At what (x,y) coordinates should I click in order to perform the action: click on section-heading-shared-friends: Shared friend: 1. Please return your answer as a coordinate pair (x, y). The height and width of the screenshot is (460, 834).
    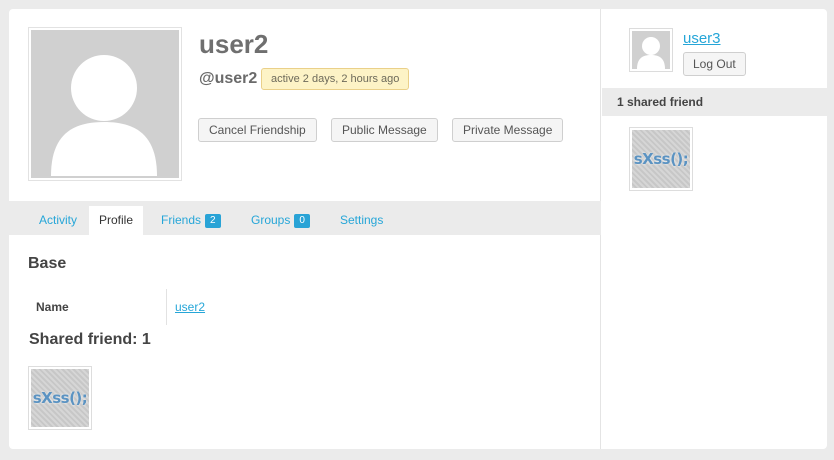
    Looking at the image, I should click on (90, 339).